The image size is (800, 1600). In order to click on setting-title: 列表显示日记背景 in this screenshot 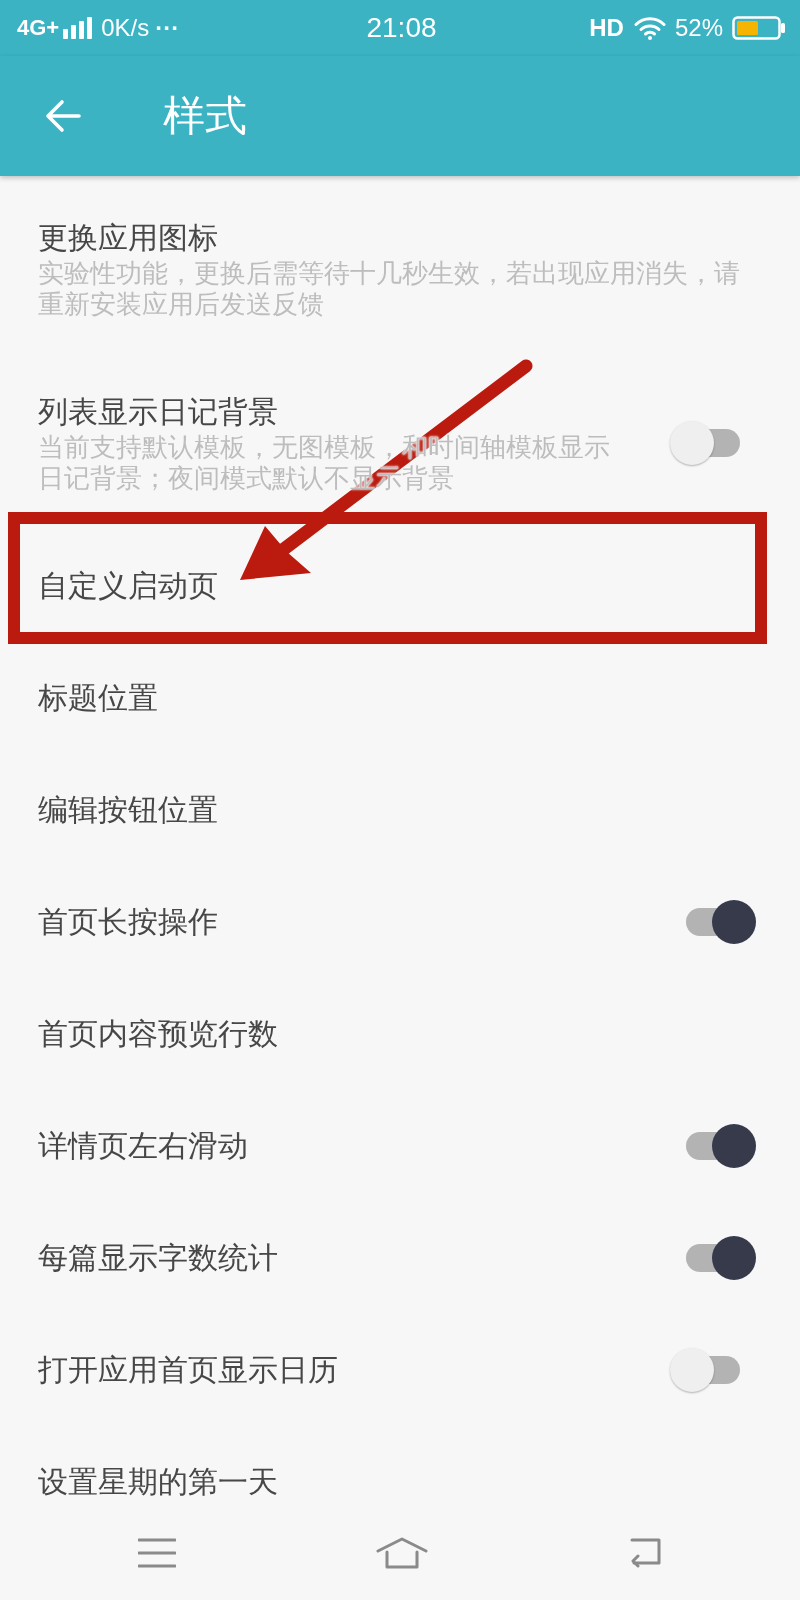, I will do `click(158, 412)`.